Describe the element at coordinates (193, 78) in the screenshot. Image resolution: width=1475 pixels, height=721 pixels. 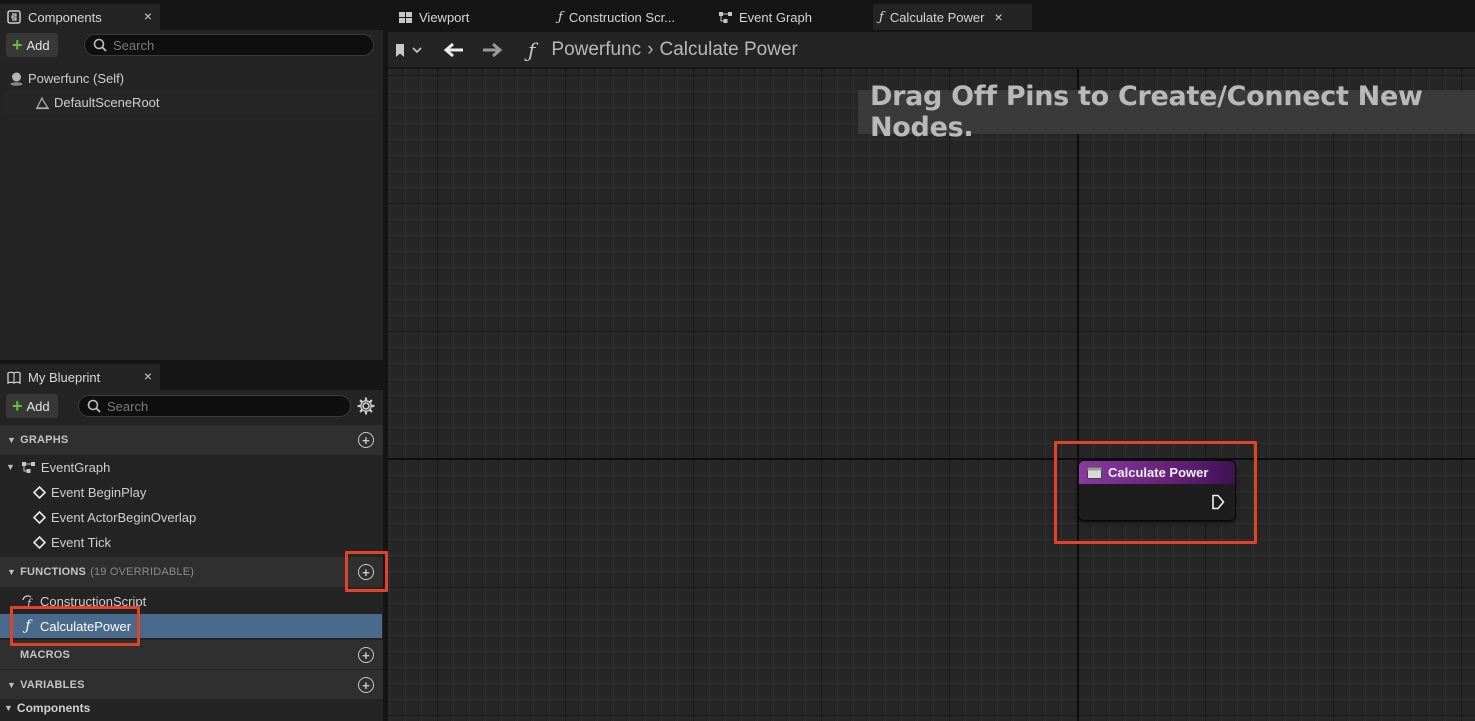
I see `tree-item-self: Powerfunc (Self)` at that location.